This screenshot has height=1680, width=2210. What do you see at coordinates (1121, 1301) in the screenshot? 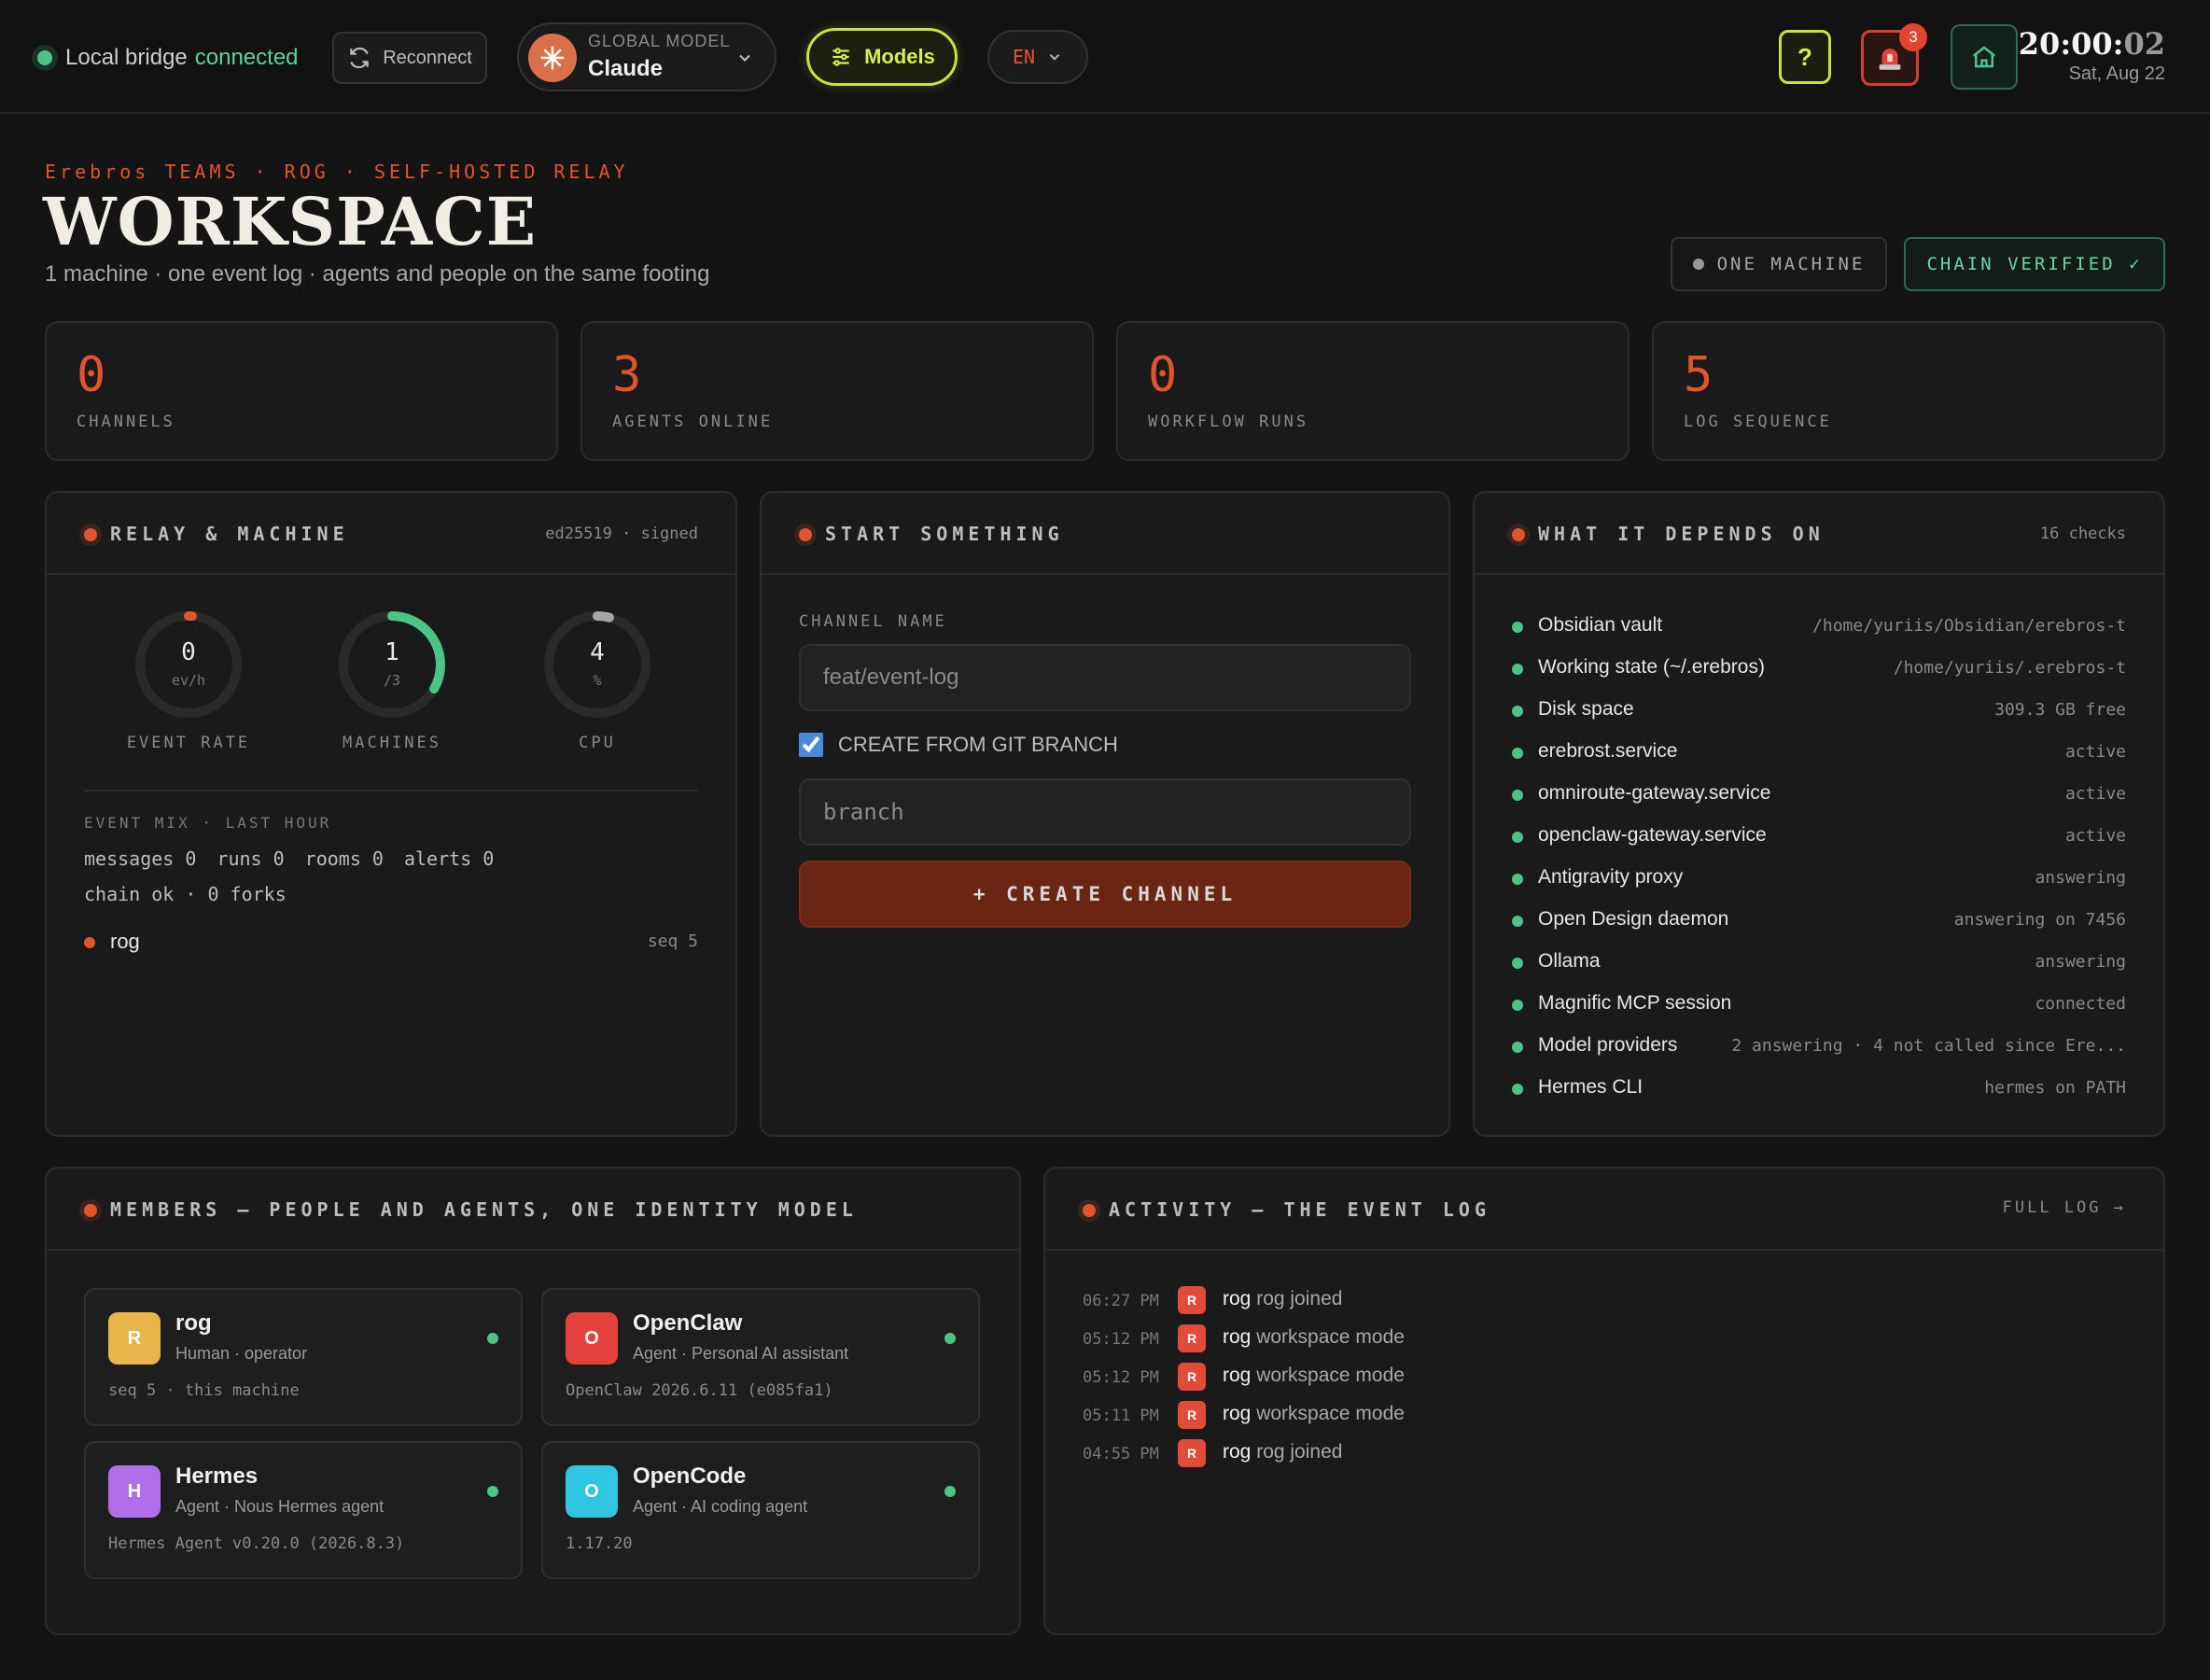
I see `activity-time: 06:27 PM` at bounding box center [1121, 1301].